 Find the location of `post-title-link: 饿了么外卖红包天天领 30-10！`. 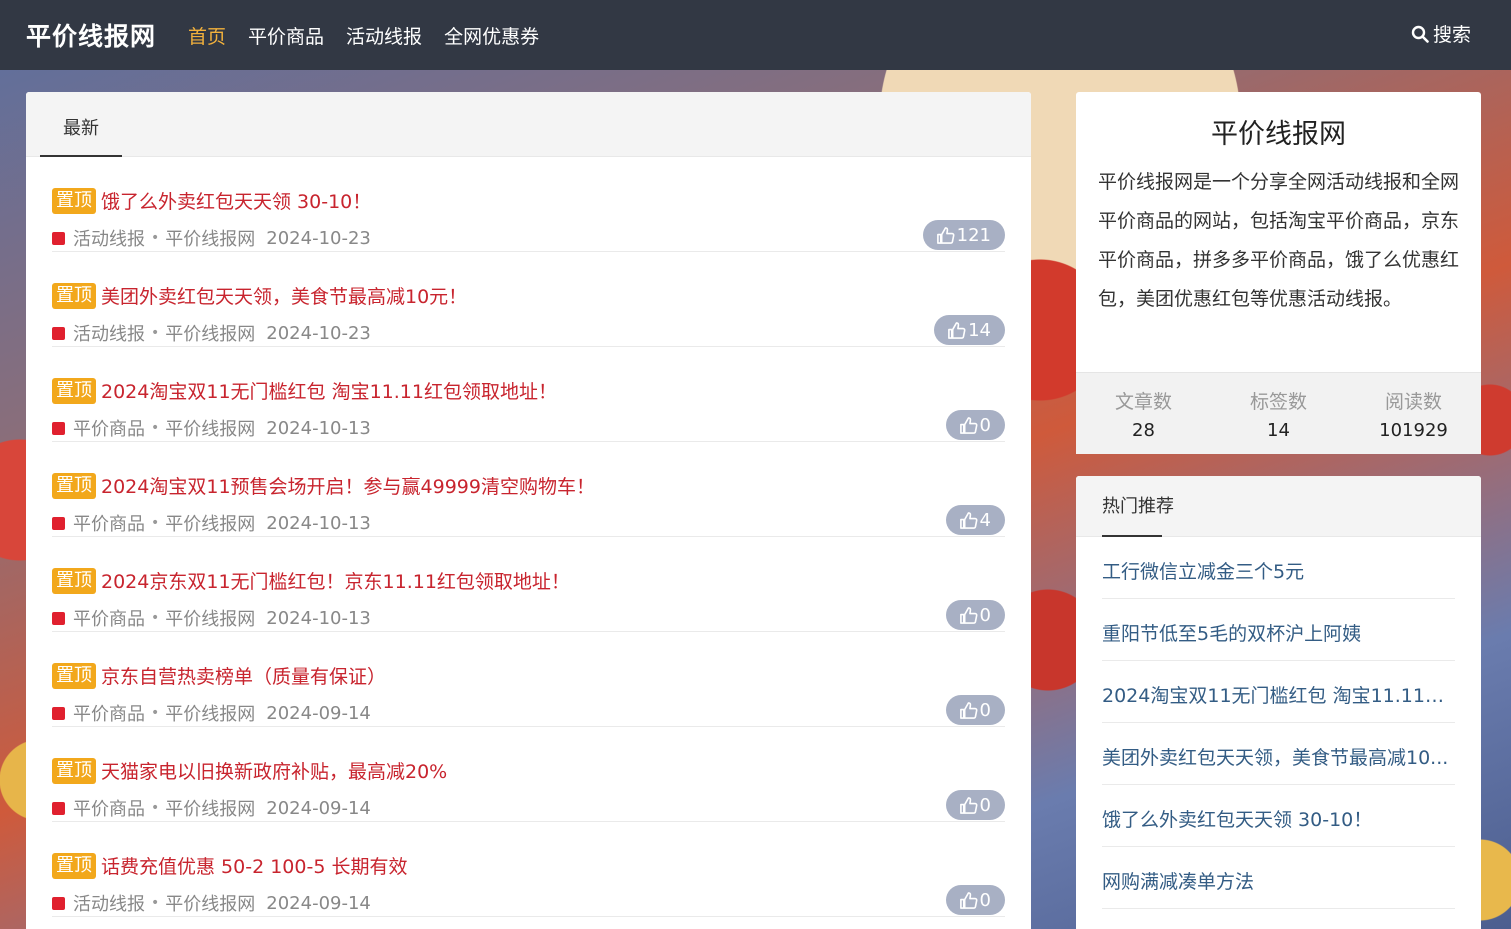

post-title-link: 饿了么外卖红包天天领 30-10！ is located at coordinates (236, 200).